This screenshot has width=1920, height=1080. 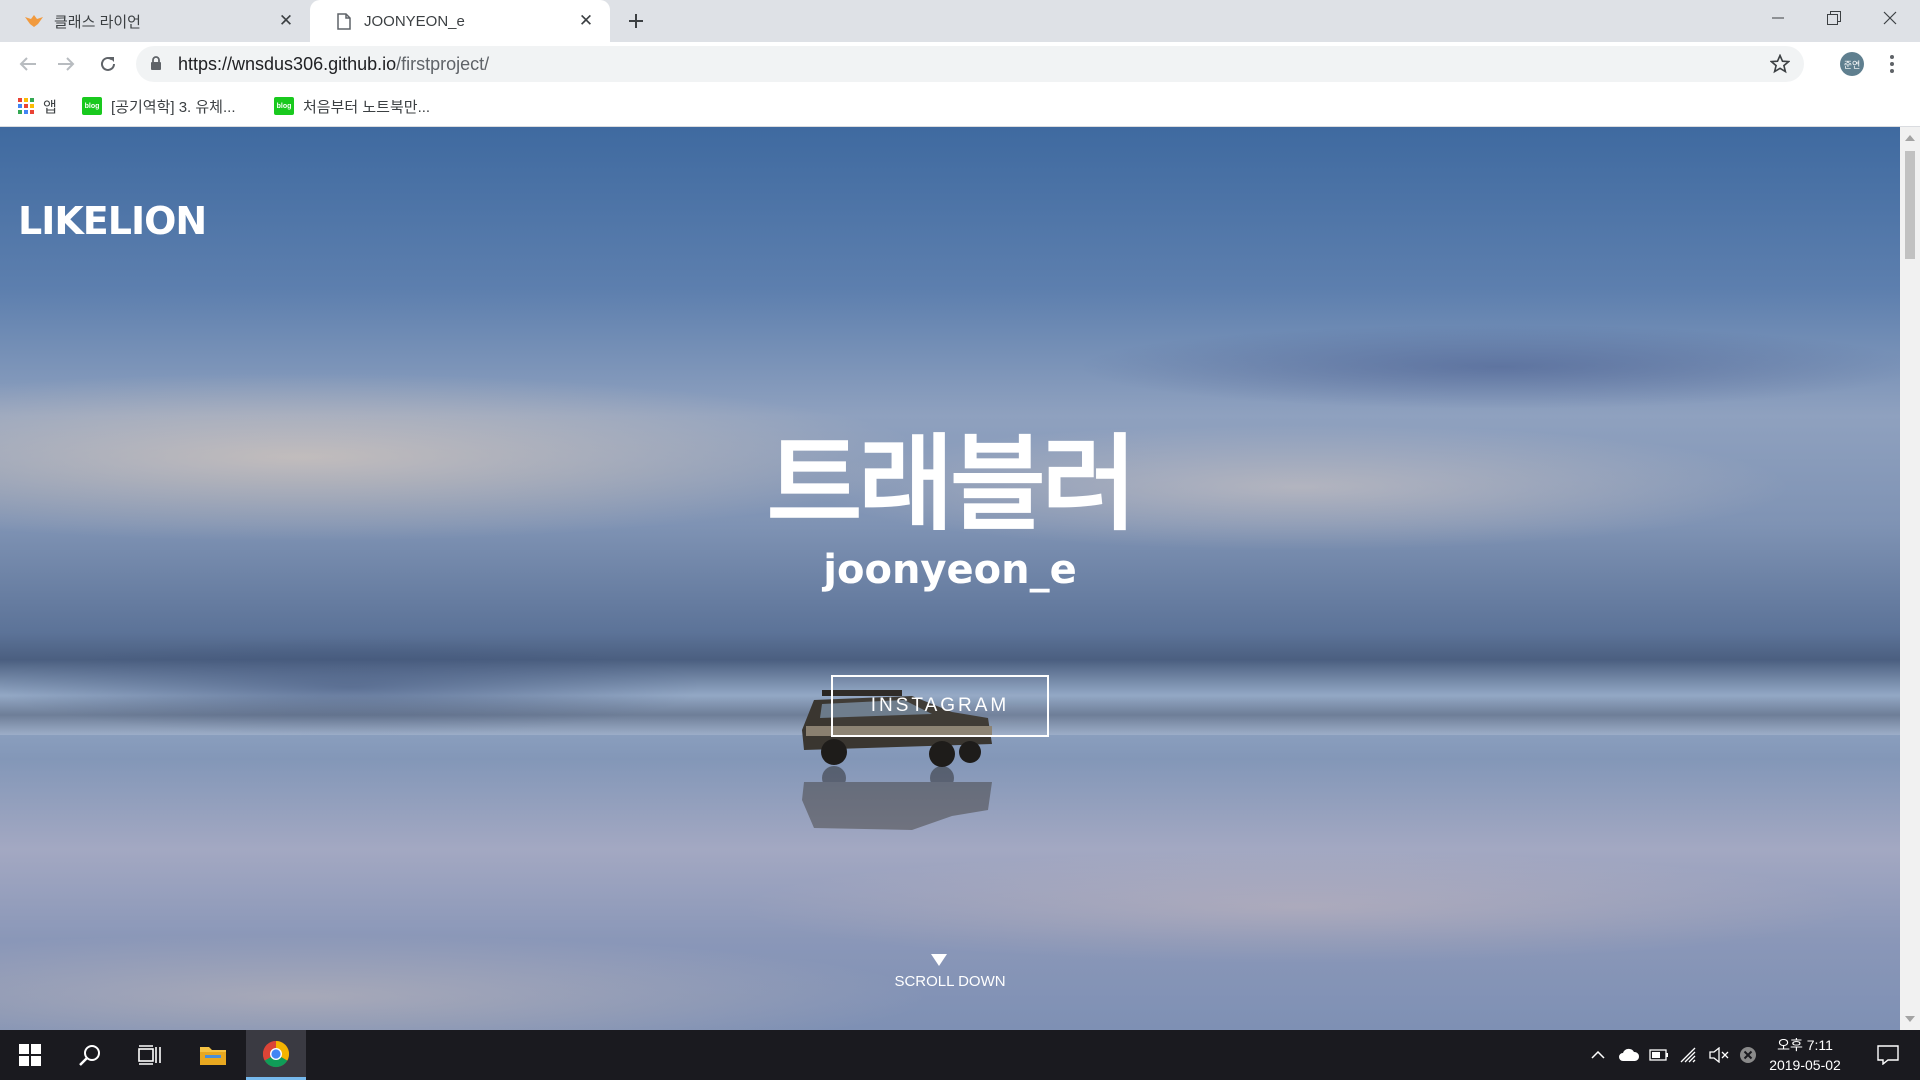 I want to click on scrollbar-thumb, so click(x=1910, y=205).